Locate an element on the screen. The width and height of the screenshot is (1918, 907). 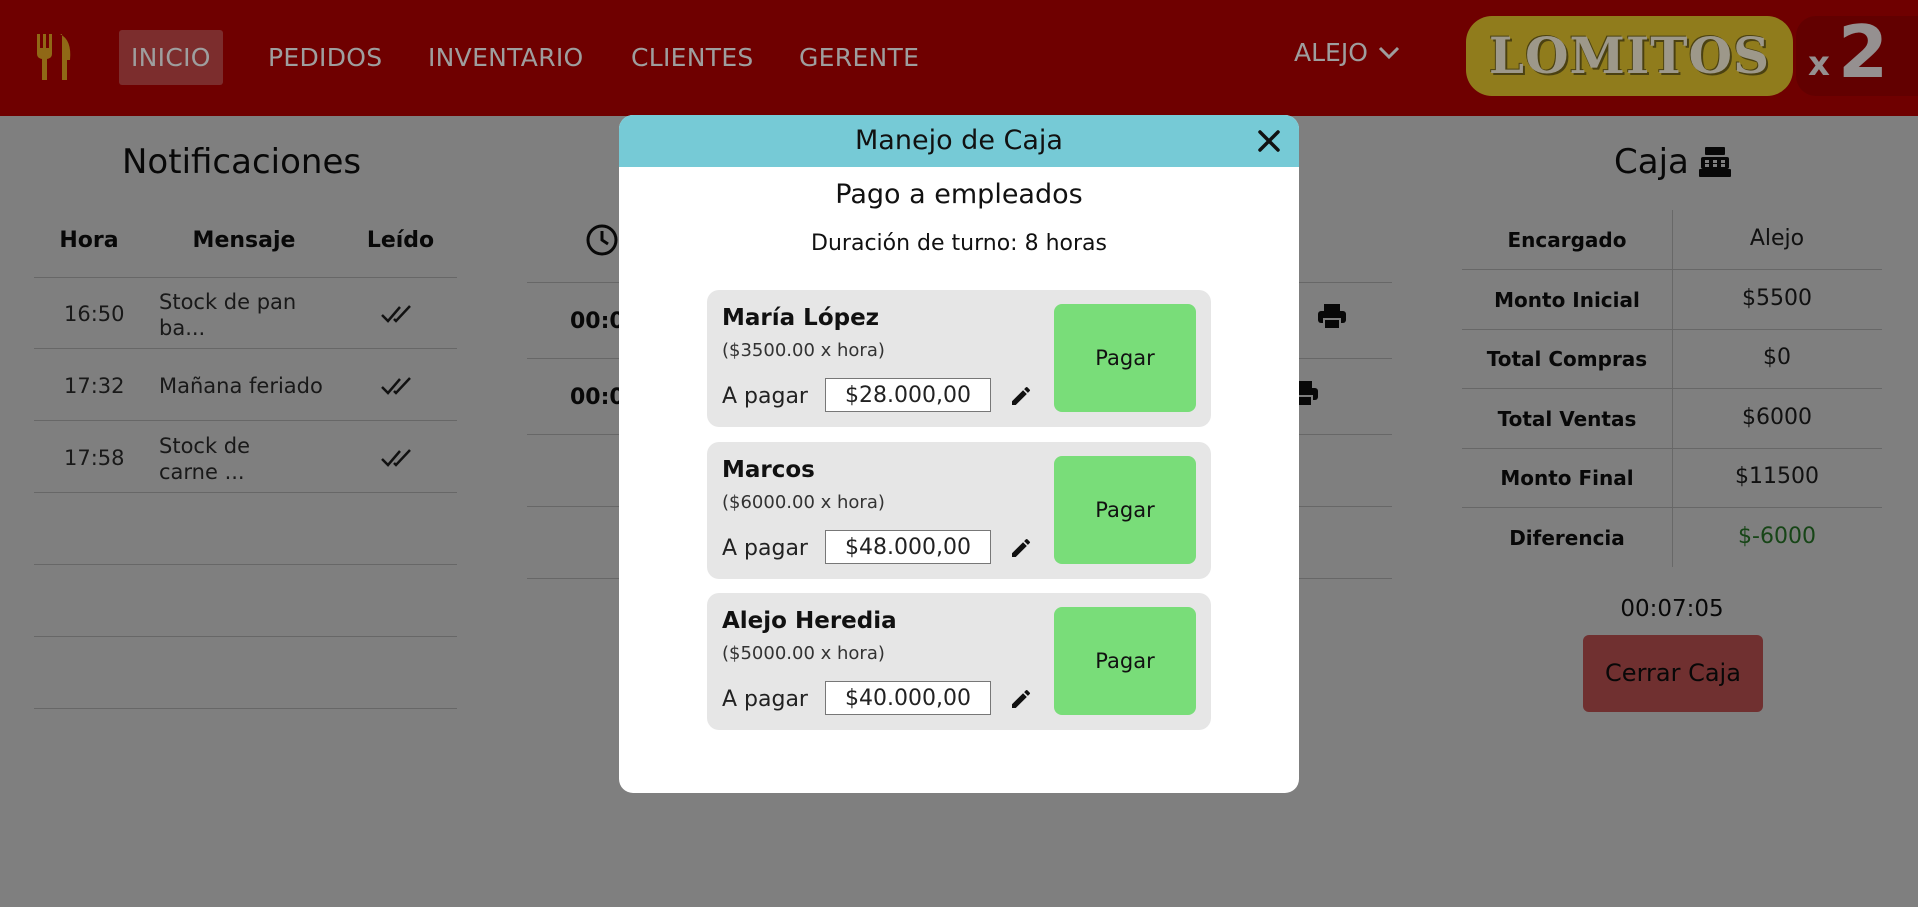
brand-logo: LOMITOS x 2 is located at coordinates (1692, 54).